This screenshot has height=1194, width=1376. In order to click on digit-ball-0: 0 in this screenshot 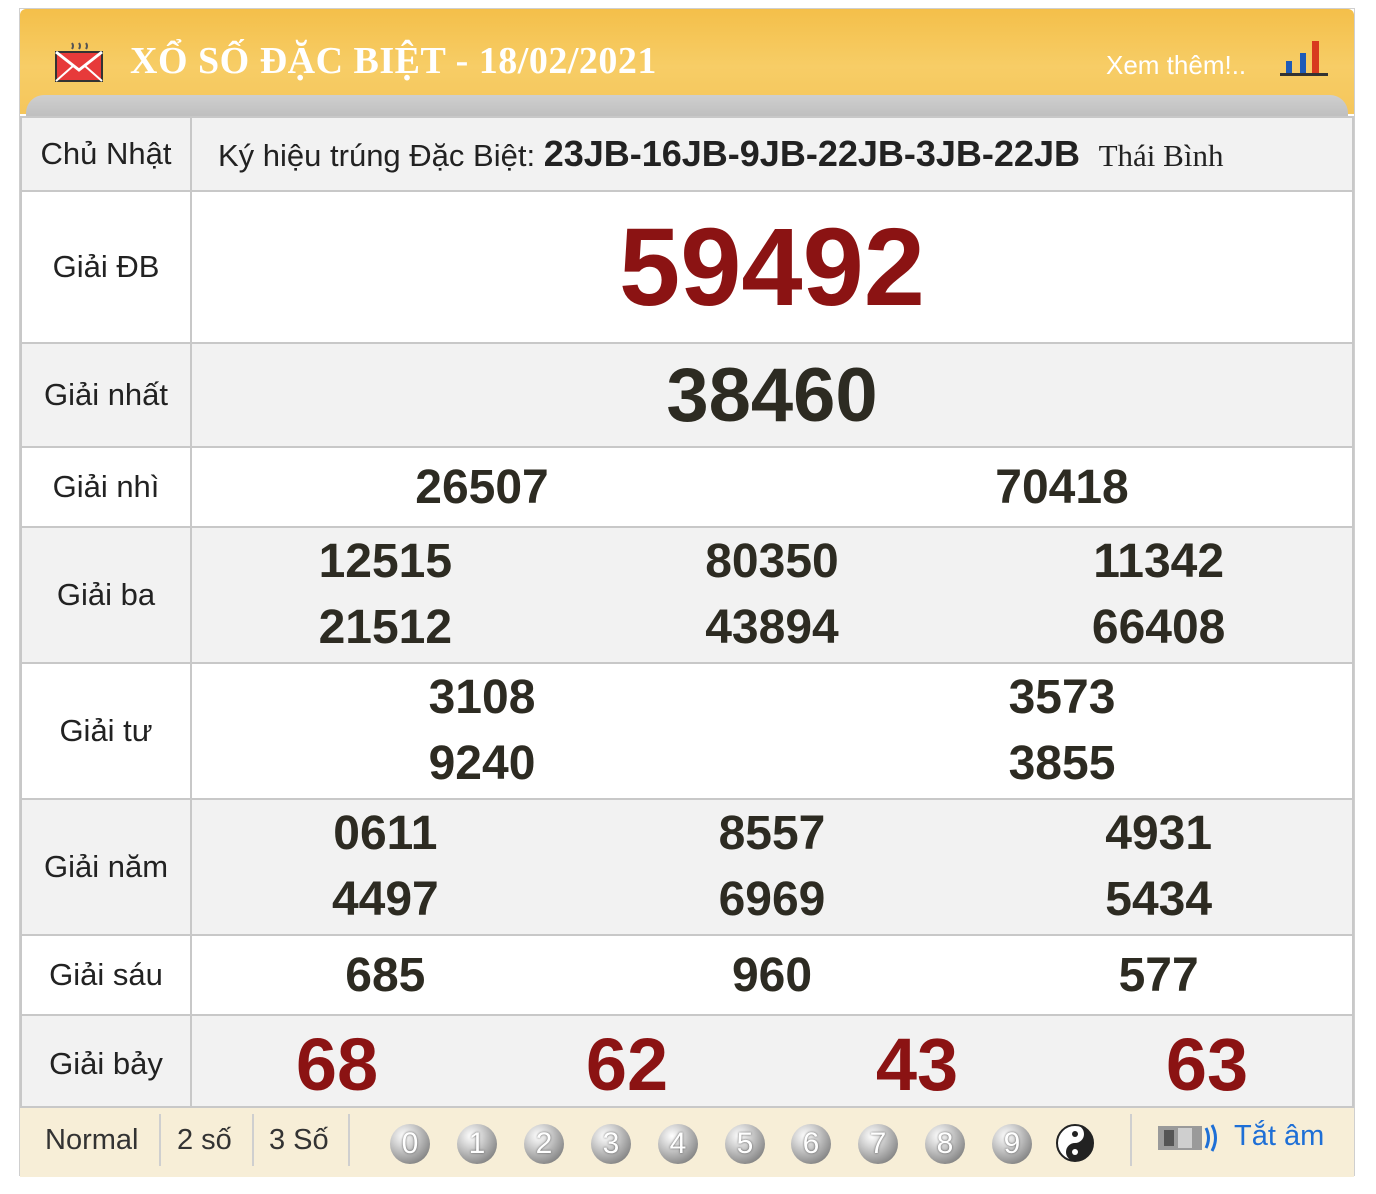, I will do `click(410, 1144)`.